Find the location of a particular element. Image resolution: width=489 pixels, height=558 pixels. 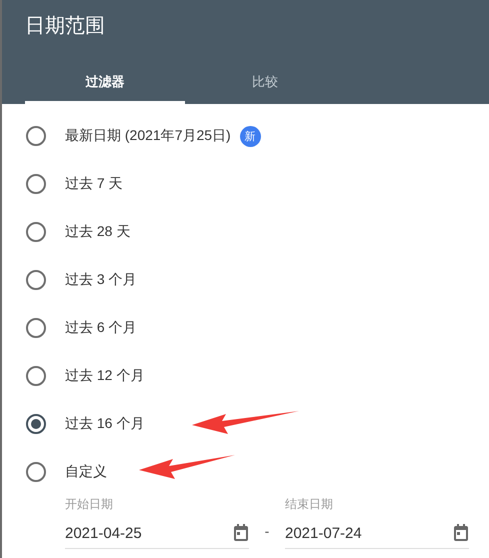

option-label: 过去 16 个月 is located at coordinates (104, 424).